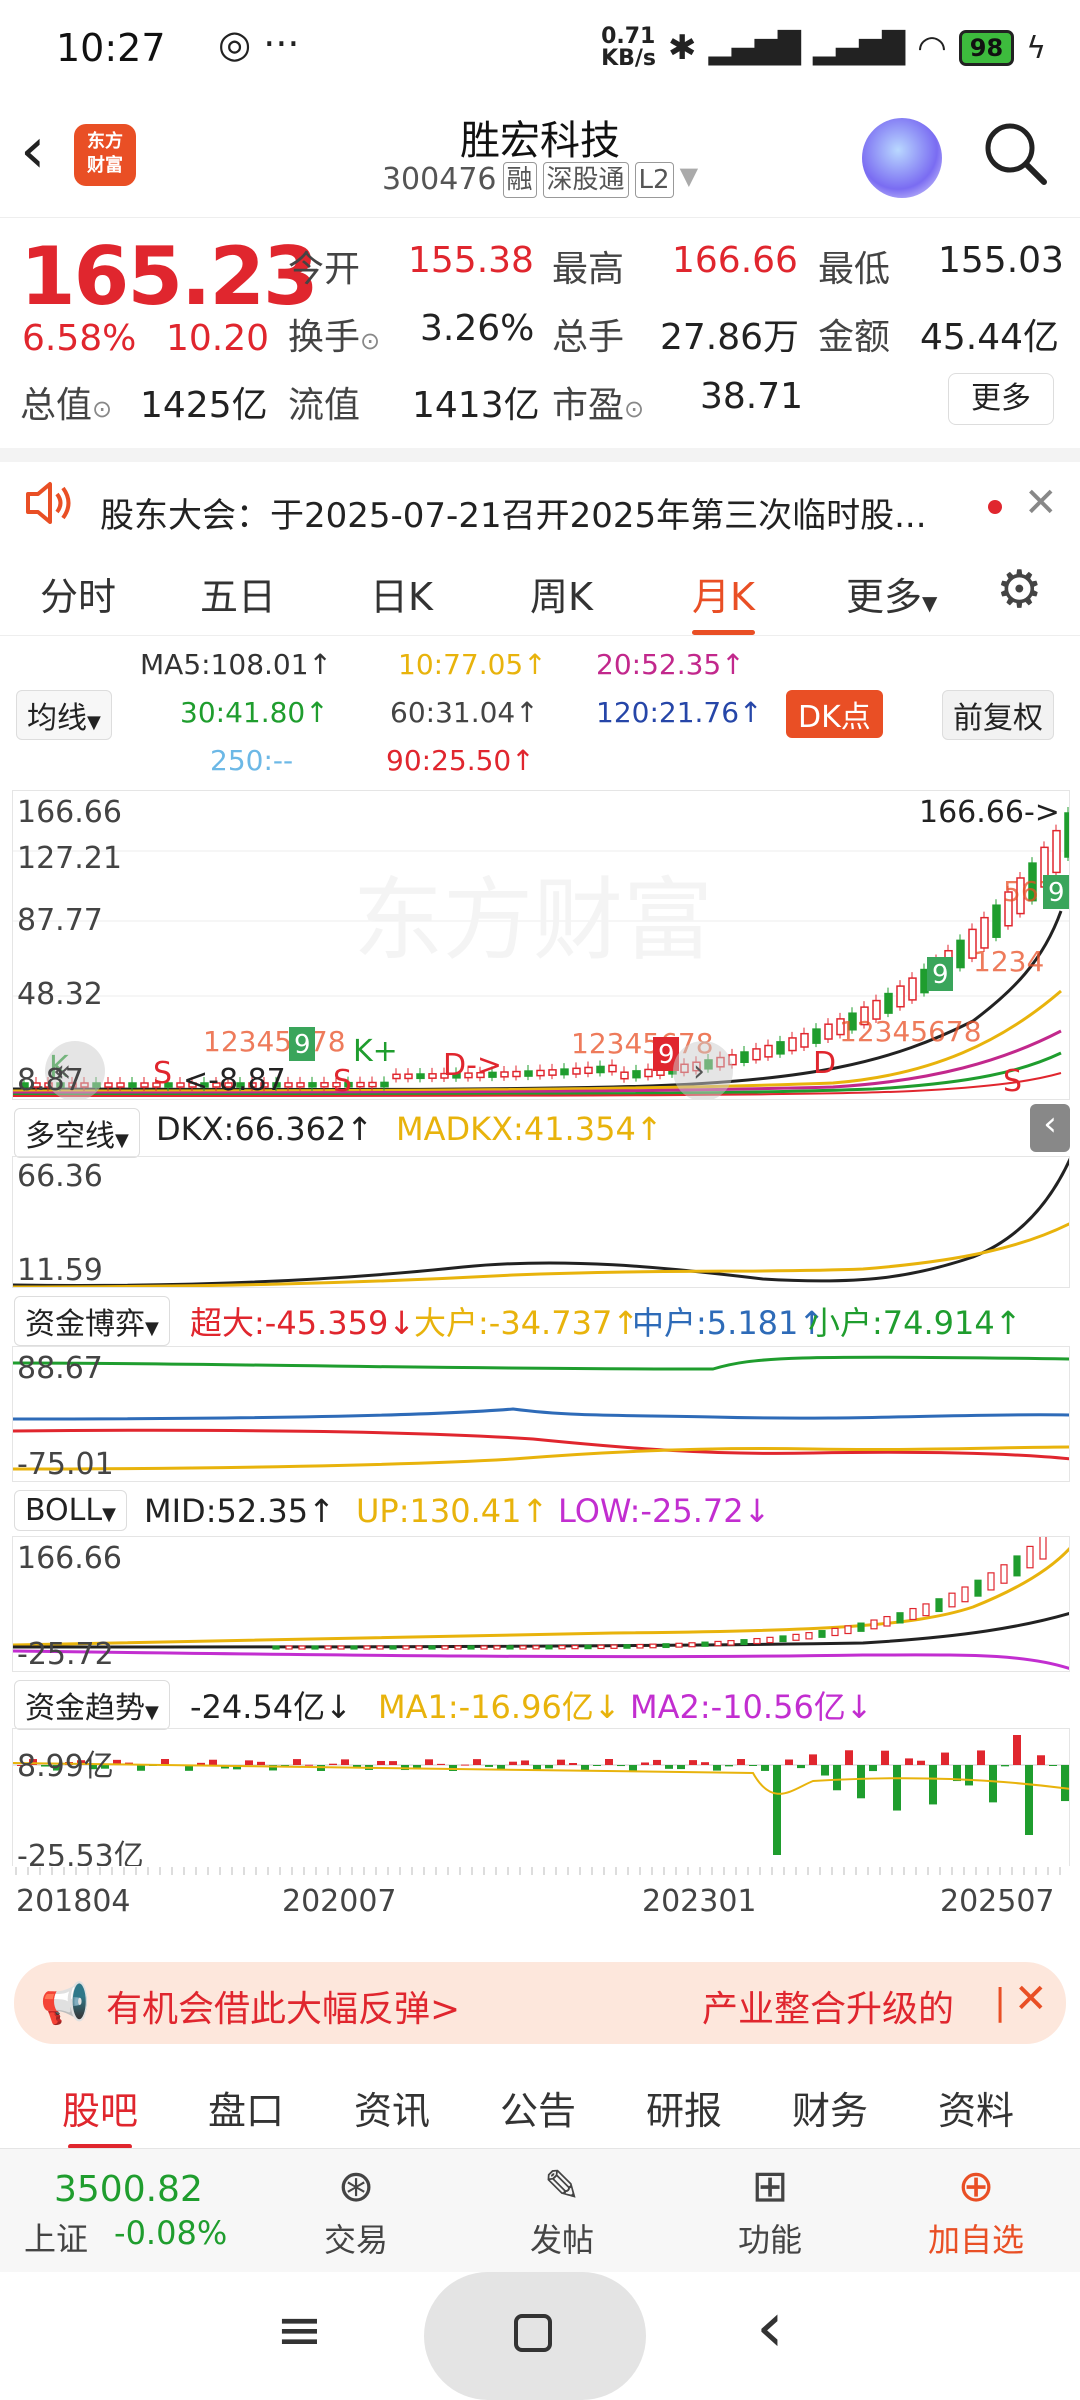  I want to click on promo-right-text: 产业整合升级的, so click(828, 2006).